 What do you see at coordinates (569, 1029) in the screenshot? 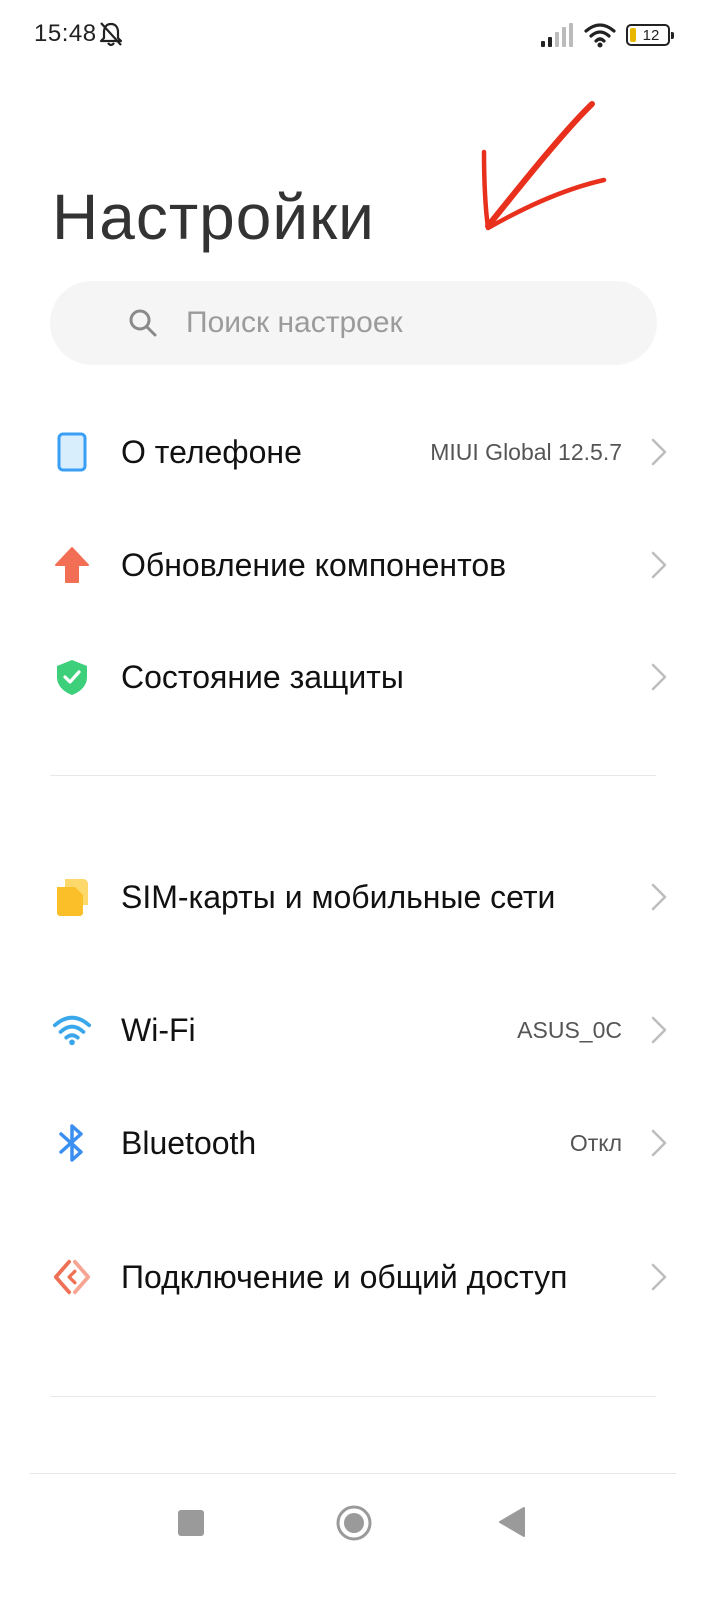
I see `settings-item-value: ASUS_0C` at bounding box center [569, 1029].